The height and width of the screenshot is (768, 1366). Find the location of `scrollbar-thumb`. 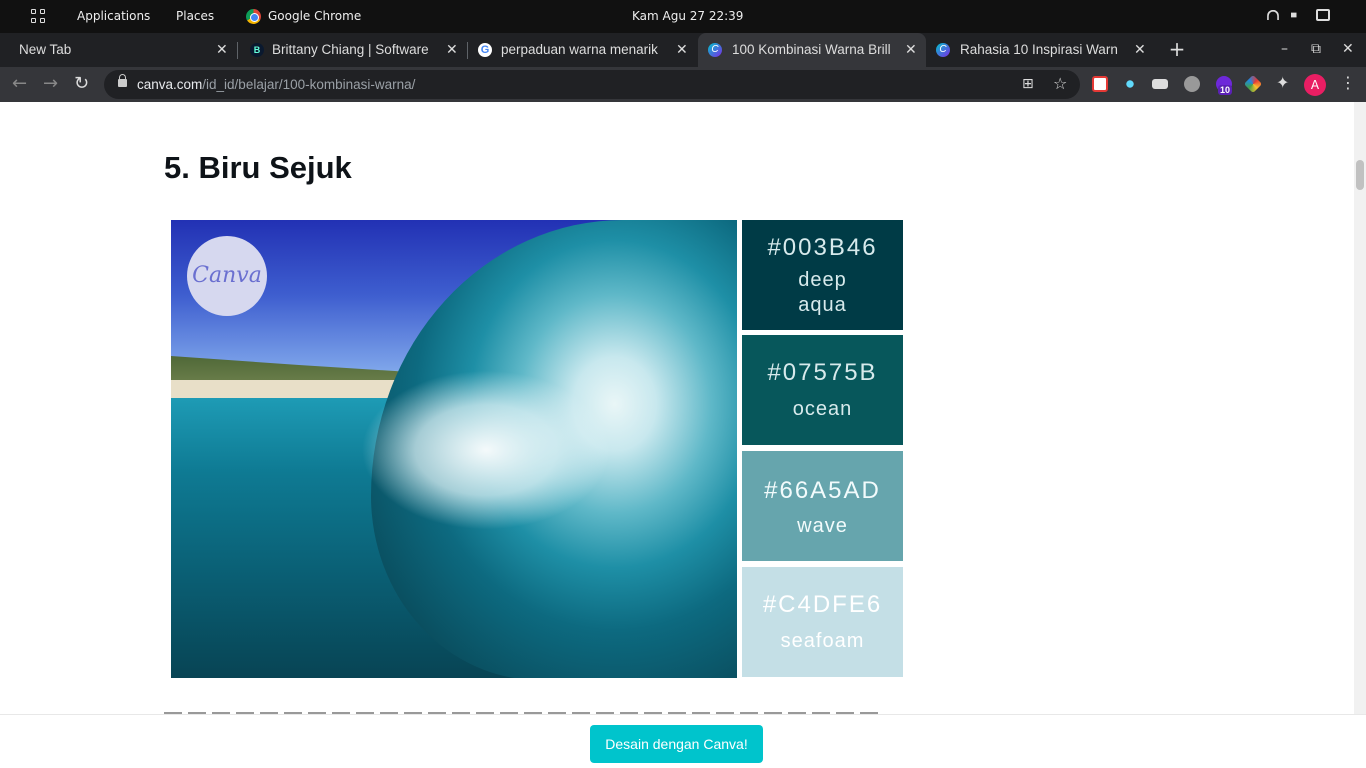

scrollbar-thumb is located at coordinates (1360, 175).